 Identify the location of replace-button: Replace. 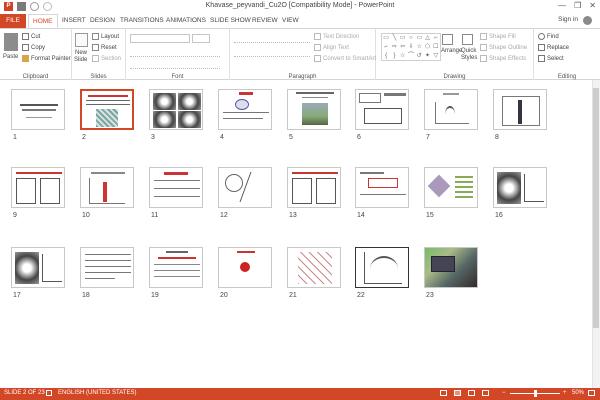
(553, 47).